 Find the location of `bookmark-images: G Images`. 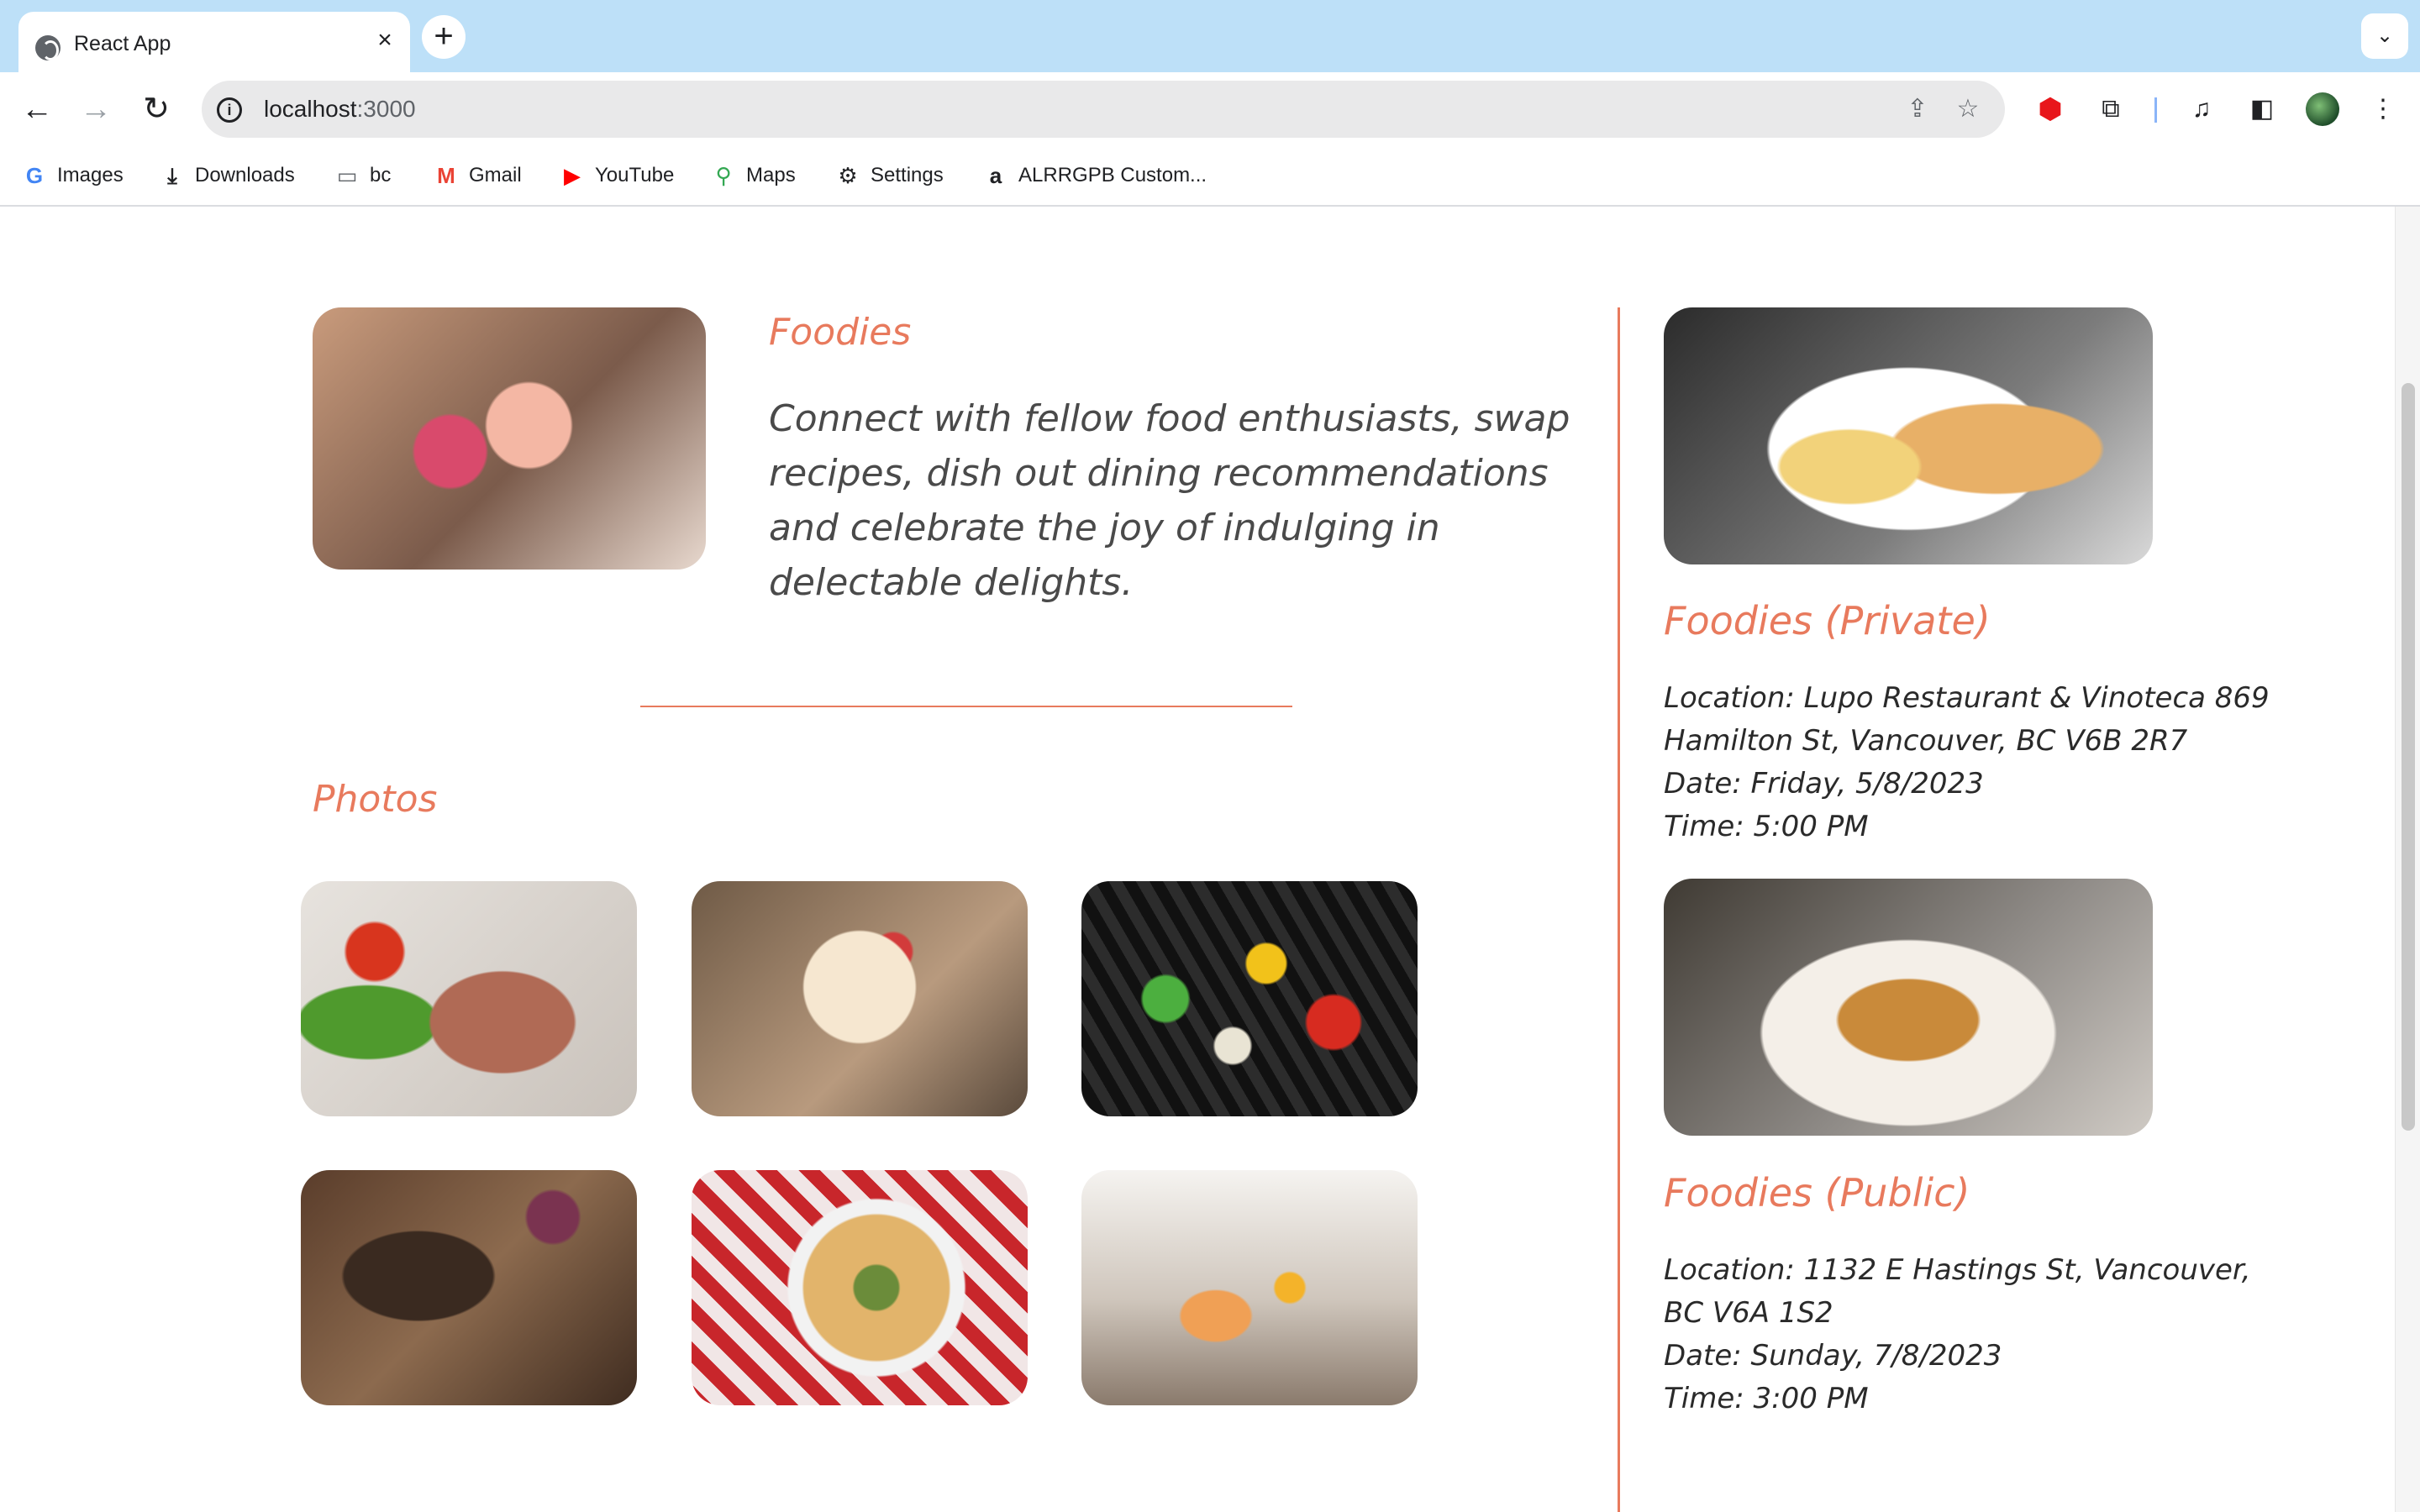

bookmark-images: G Images is located at coordinates (73, 175).